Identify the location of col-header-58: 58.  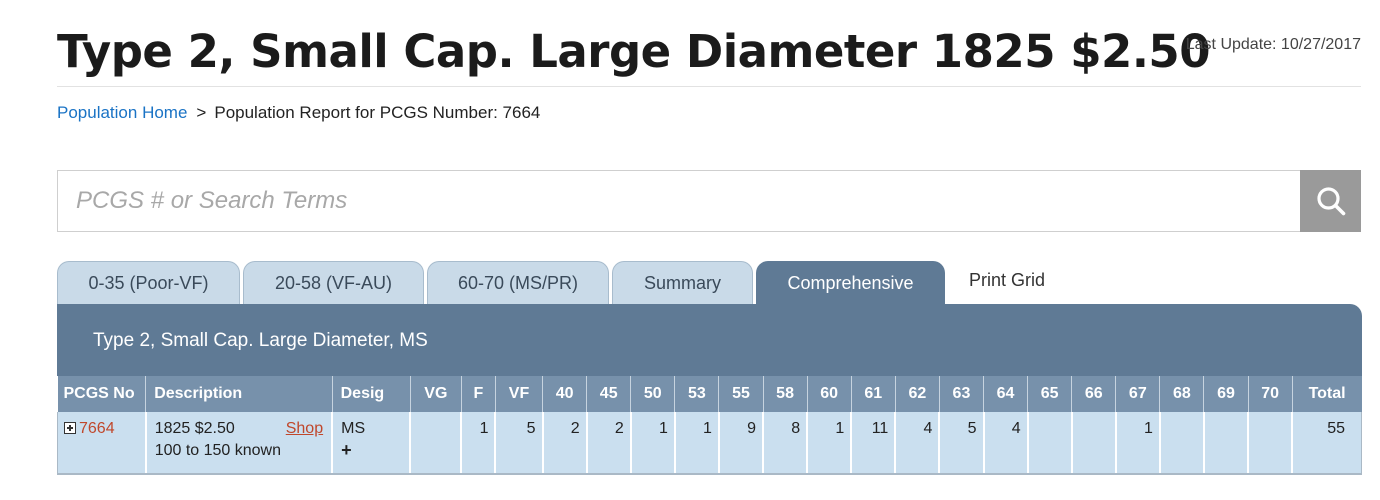
(785, 394).